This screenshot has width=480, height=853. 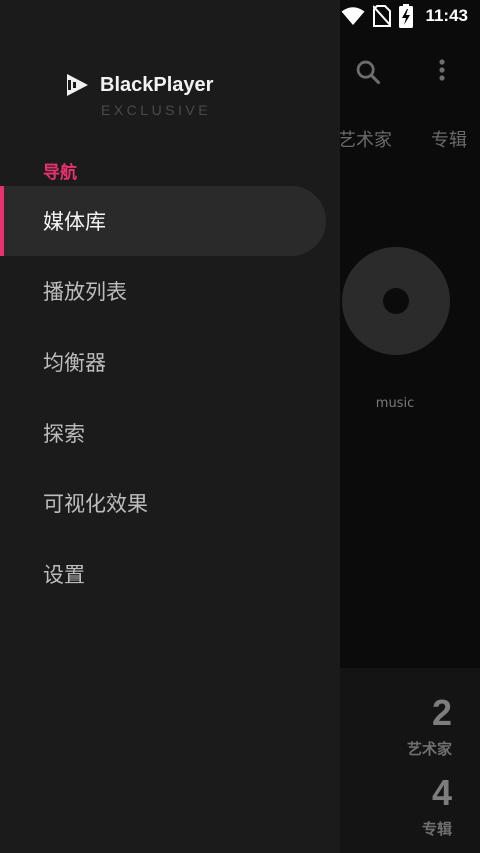 What do you see at coordinates (163, 221) in the screenshot?
I see `nav-item-library: 媒体库` at bounding box center [163, 221].